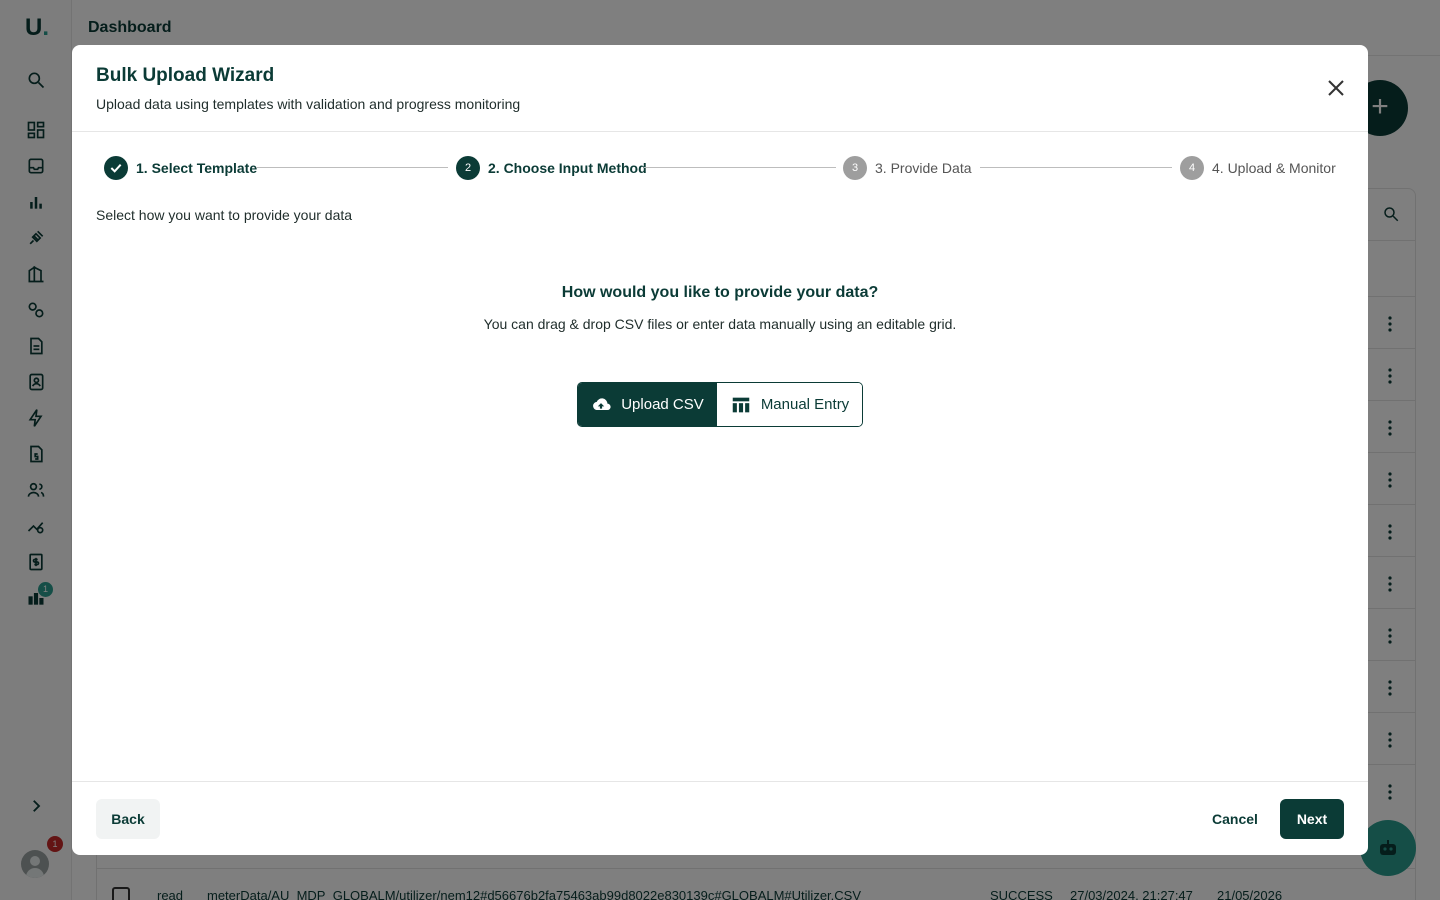  What do you see at coordinates (805, 404) in the screenshot?
I see `manual-entry-label: Manual Entry` at bounding box center [805, 404].